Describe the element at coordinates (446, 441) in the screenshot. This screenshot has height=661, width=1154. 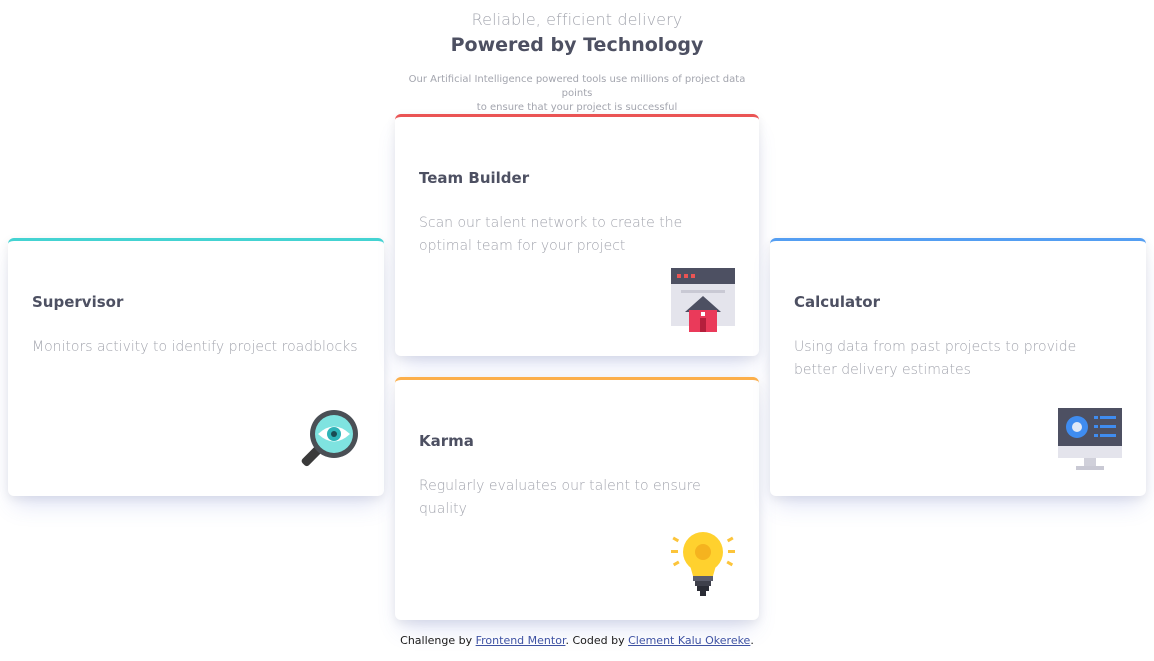
I see `card-title: Karma` at that location.